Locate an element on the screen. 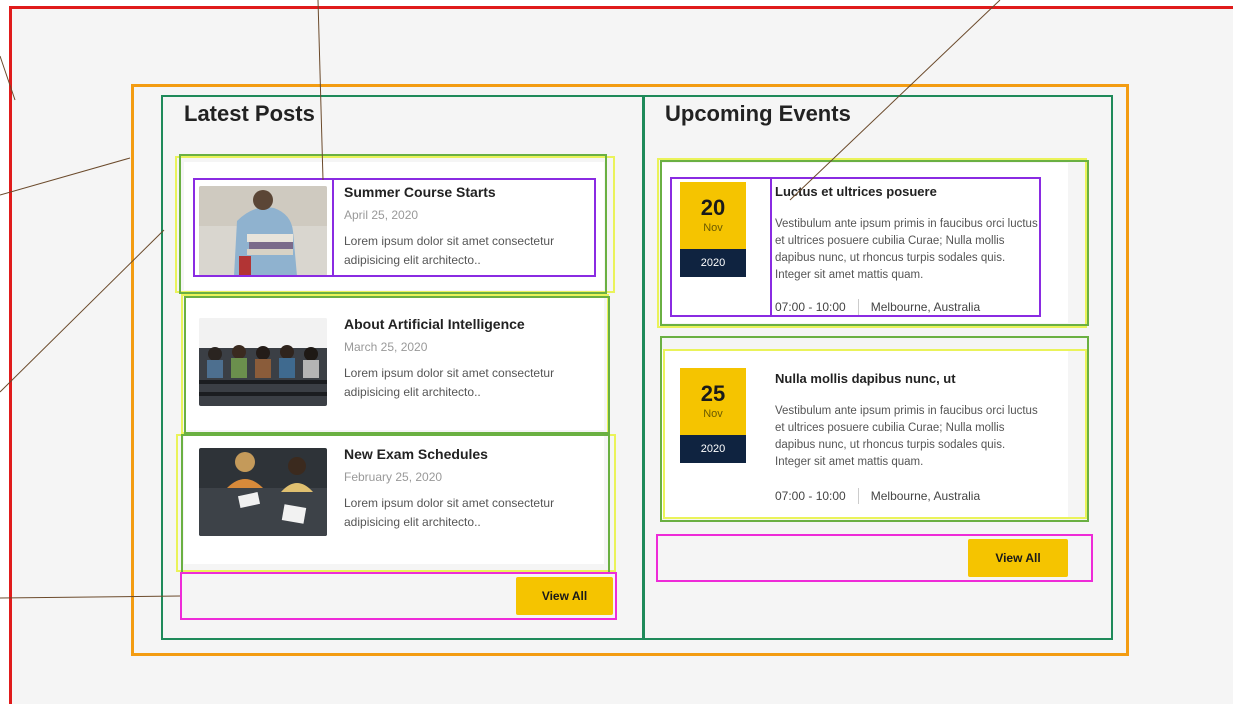  lecture-hall-audience-image is located at coordinates (263, 362).